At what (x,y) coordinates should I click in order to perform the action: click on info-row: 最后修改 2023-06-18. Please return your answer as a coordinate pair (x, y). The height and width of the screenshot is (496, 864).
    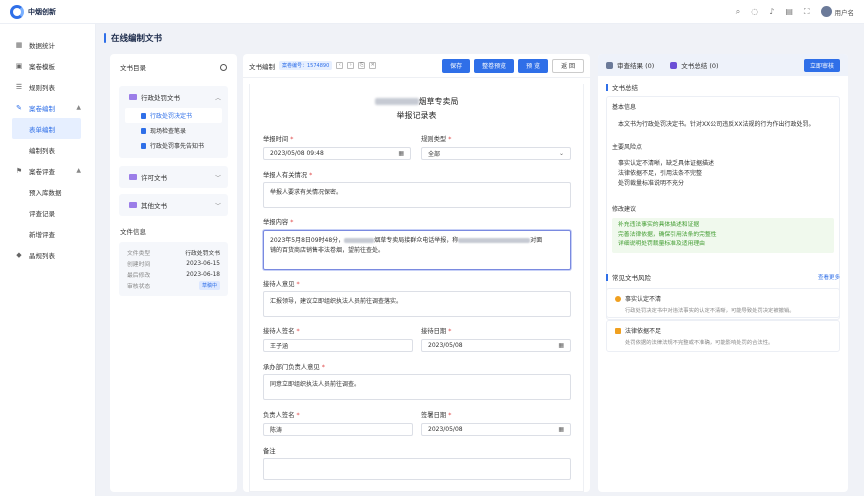
    Looking at the image, I should click on (173, 275).